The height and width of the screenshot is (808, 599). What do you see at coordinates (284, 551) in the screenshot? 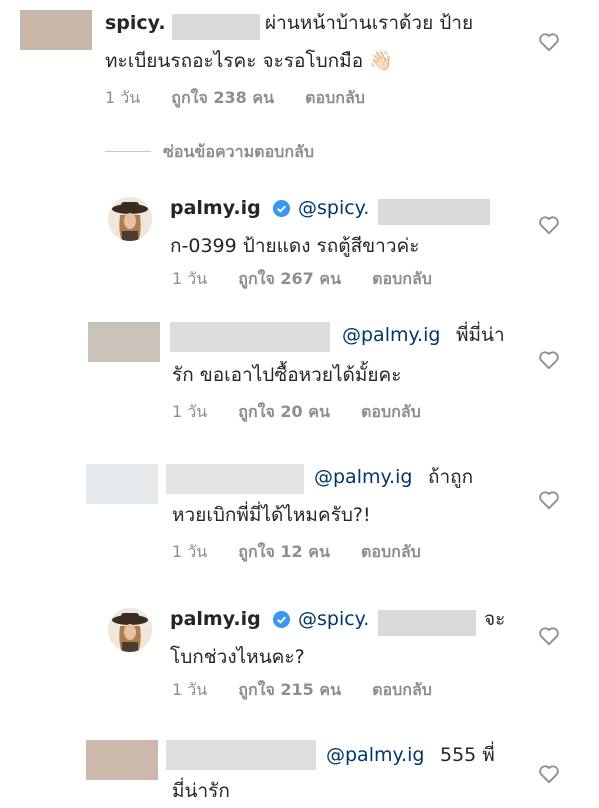
I see `like-count: ถูกใจ 12 คน` at bounding box center [284, 551].